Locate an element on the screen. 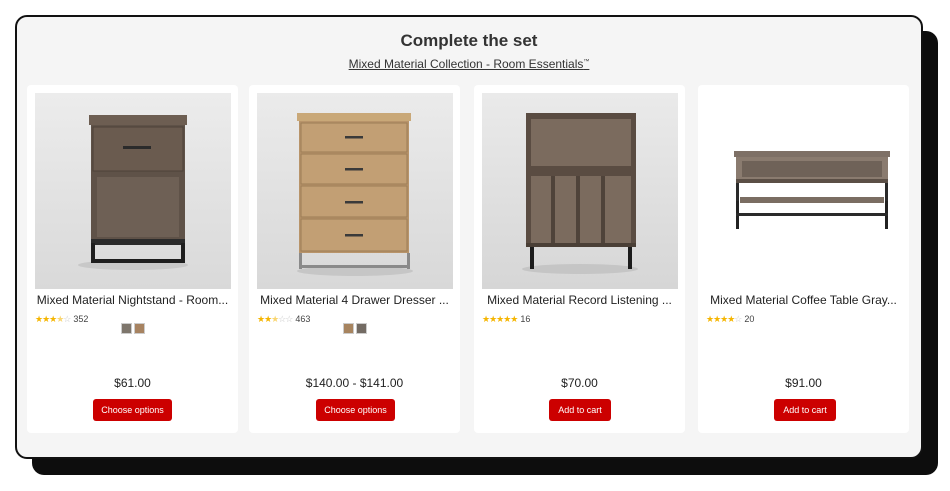 This screenshot has width=950, height=491. product-price: $70.00 is located at coordinates (579, 383).